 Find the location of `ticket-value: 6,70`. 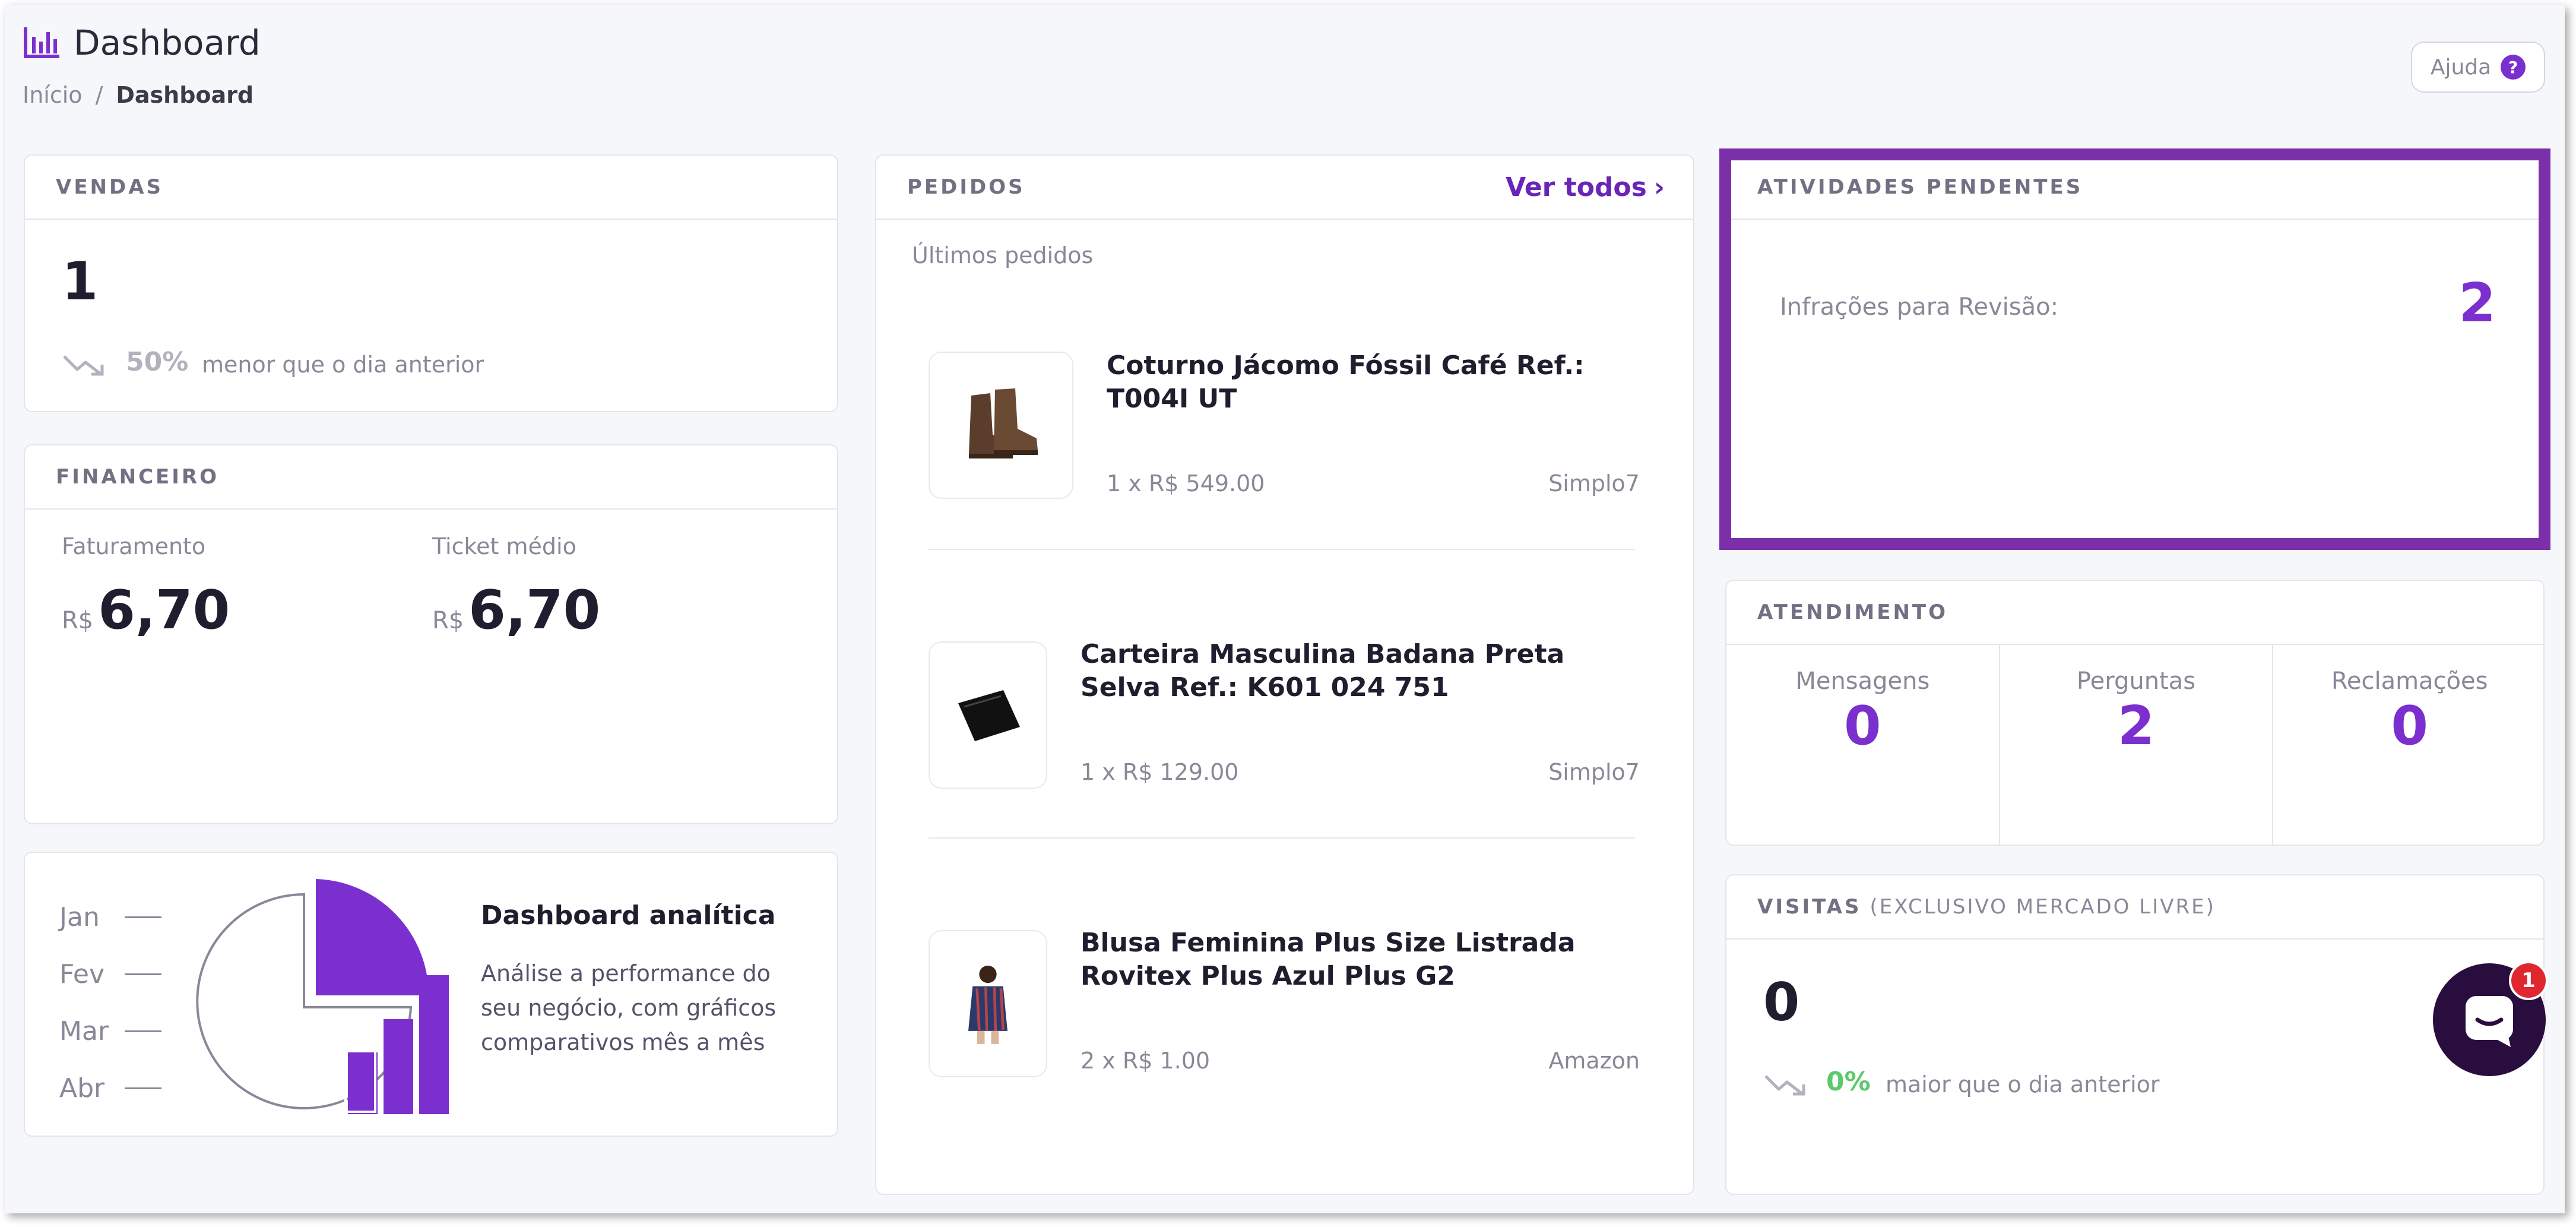

ticket-value: 6,70 is located at coordinates (534, 610).